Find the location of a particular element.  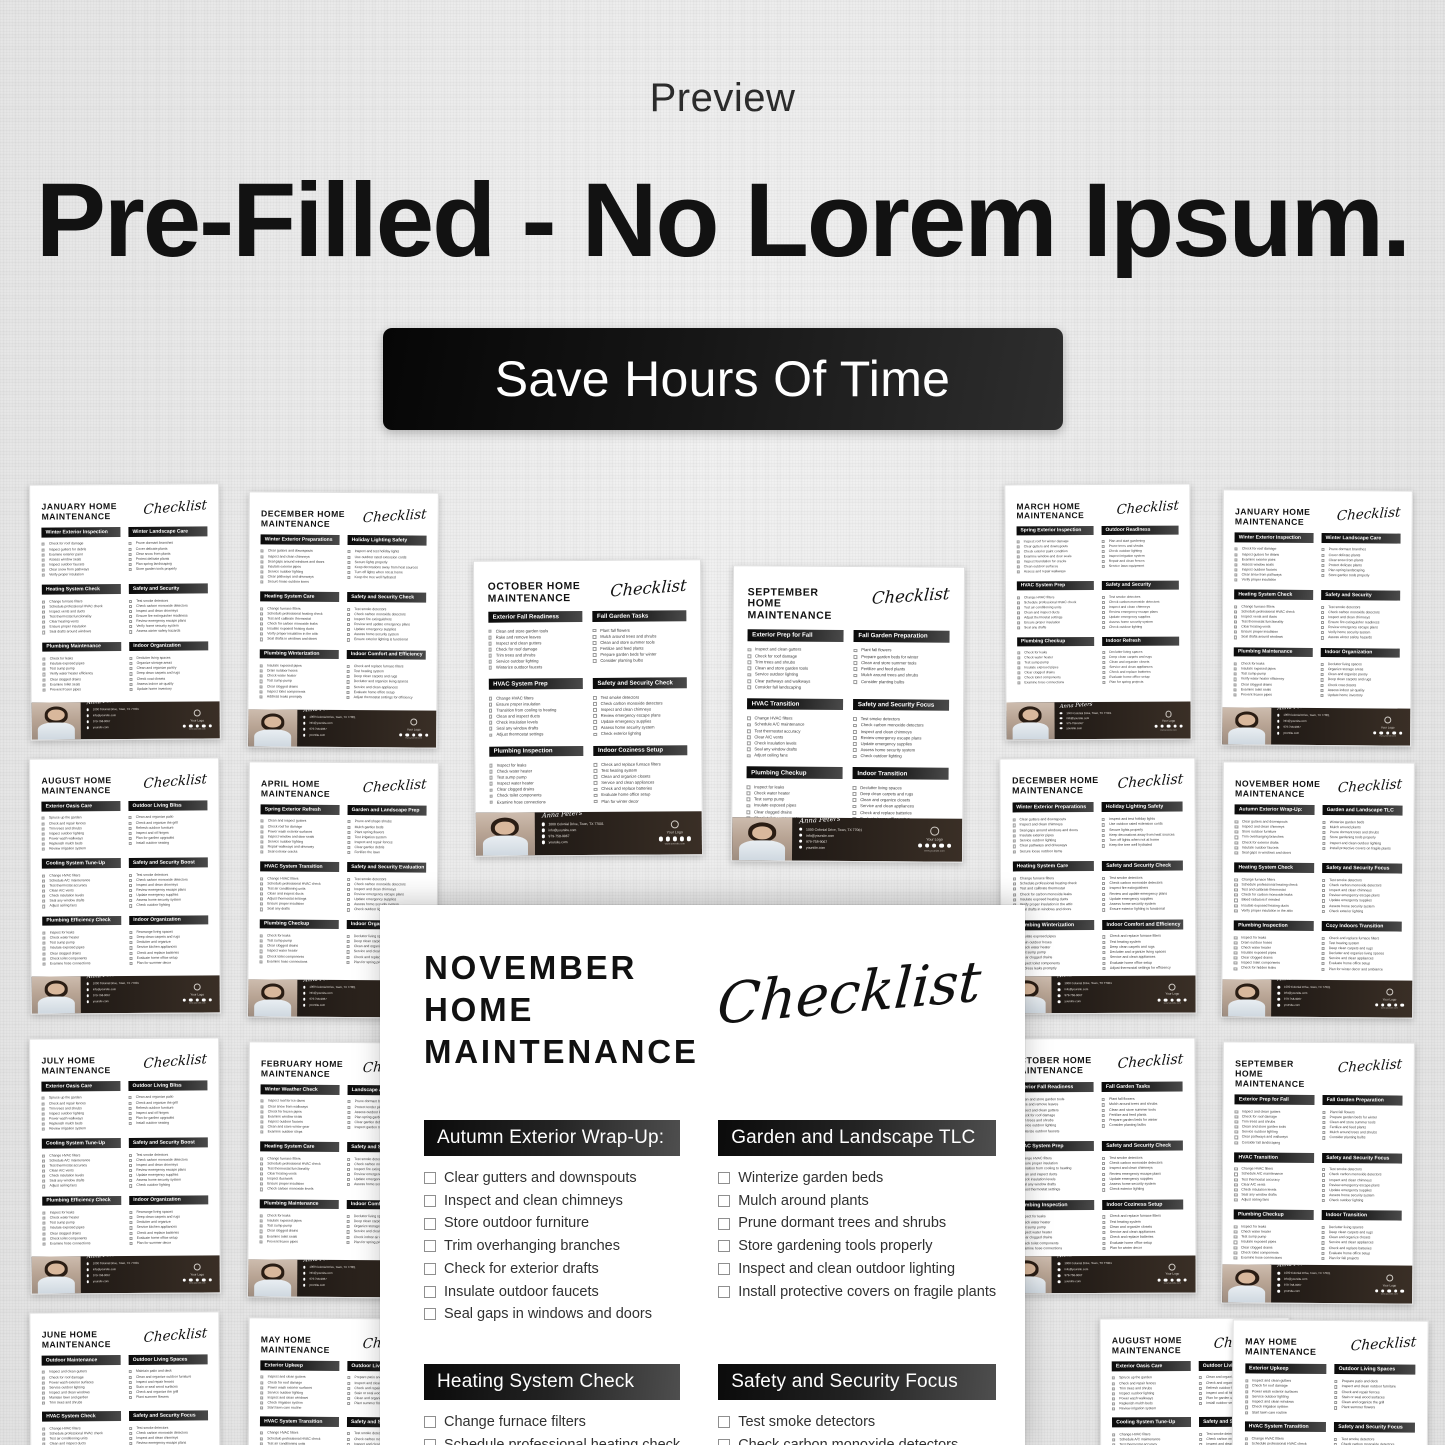

checklist-item: Prevent frozen pipes is located at coordinates (1273, 695).